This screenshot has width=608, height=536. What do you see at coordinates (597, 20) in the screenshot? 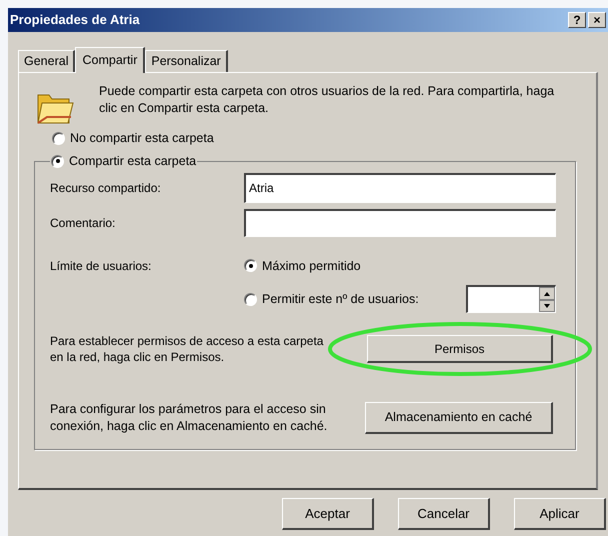
I see `title-bar-button: ×` at bounding box center [597, 20].